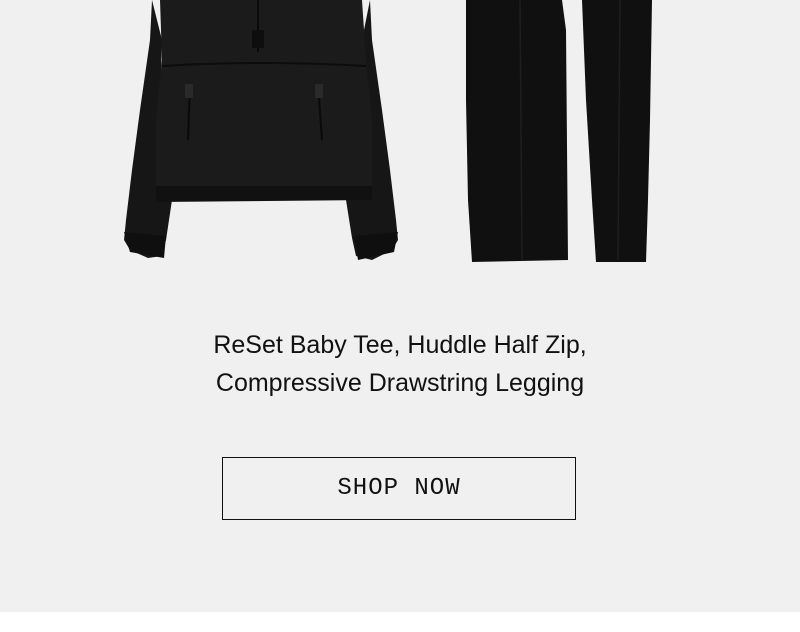 This screenshot has height=632, width=800. Describe the element at coordinates (400, 345) in the screenshot. I see `caption-line-1: ReSet Baby Tee, Huddle Half Zip,` at that location.